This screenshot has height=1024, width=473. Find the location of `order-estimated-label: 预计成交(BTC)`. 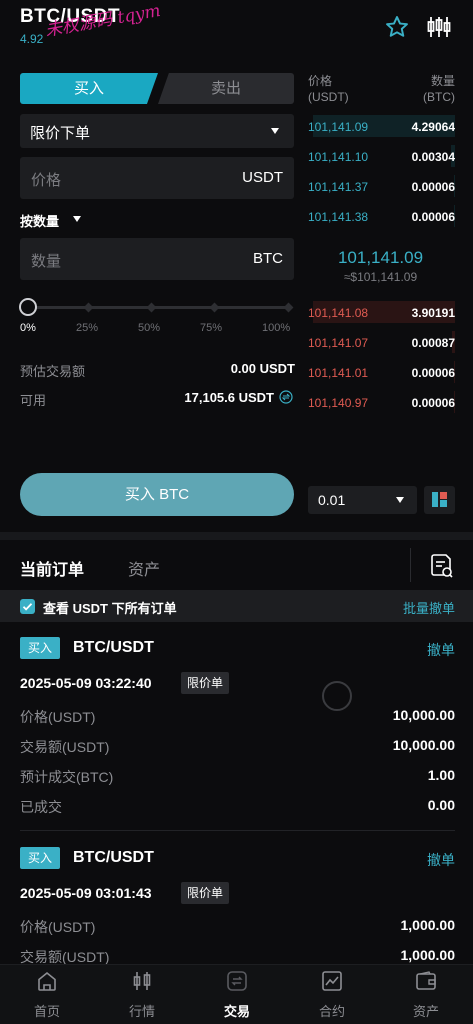

order-estimated-label: 预计成交(BTC) is located at coordinates (67, 777).